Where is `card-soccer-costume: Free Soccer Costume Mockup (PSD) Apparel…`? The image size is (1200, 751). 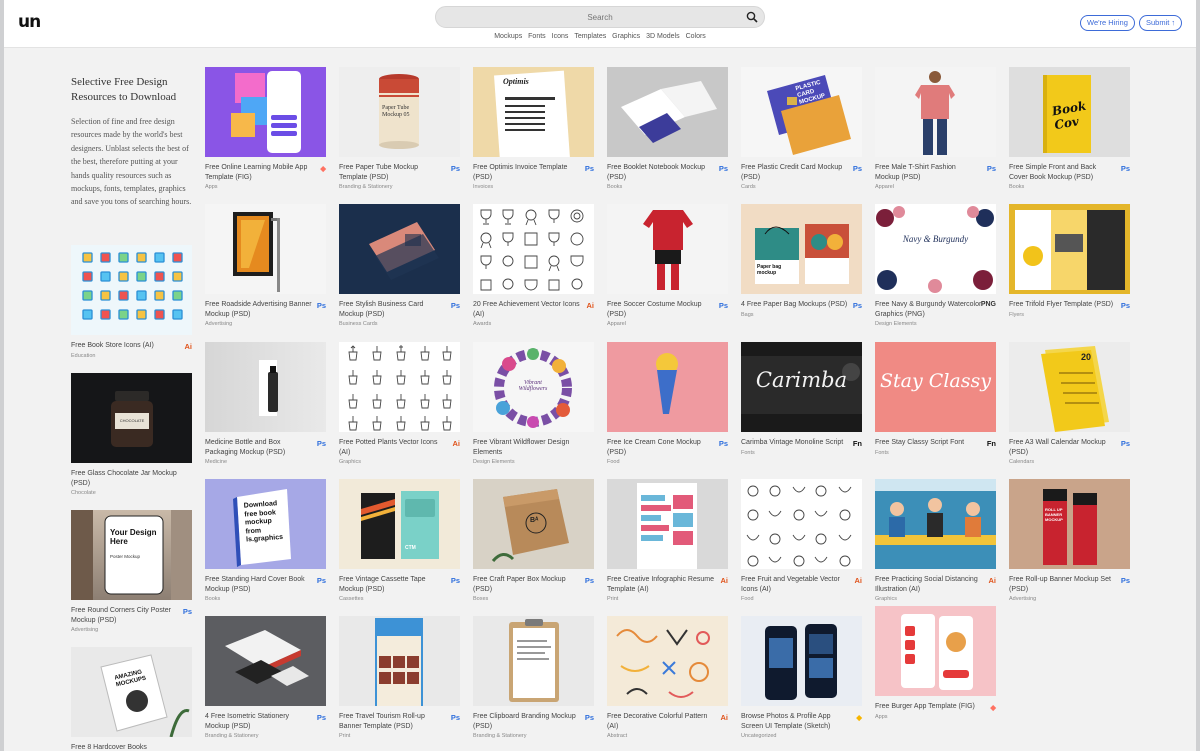
card-soccer-costume: Free Soccer Costume Mockup (PSD) Apparel… is located at coordinates (667, 265).